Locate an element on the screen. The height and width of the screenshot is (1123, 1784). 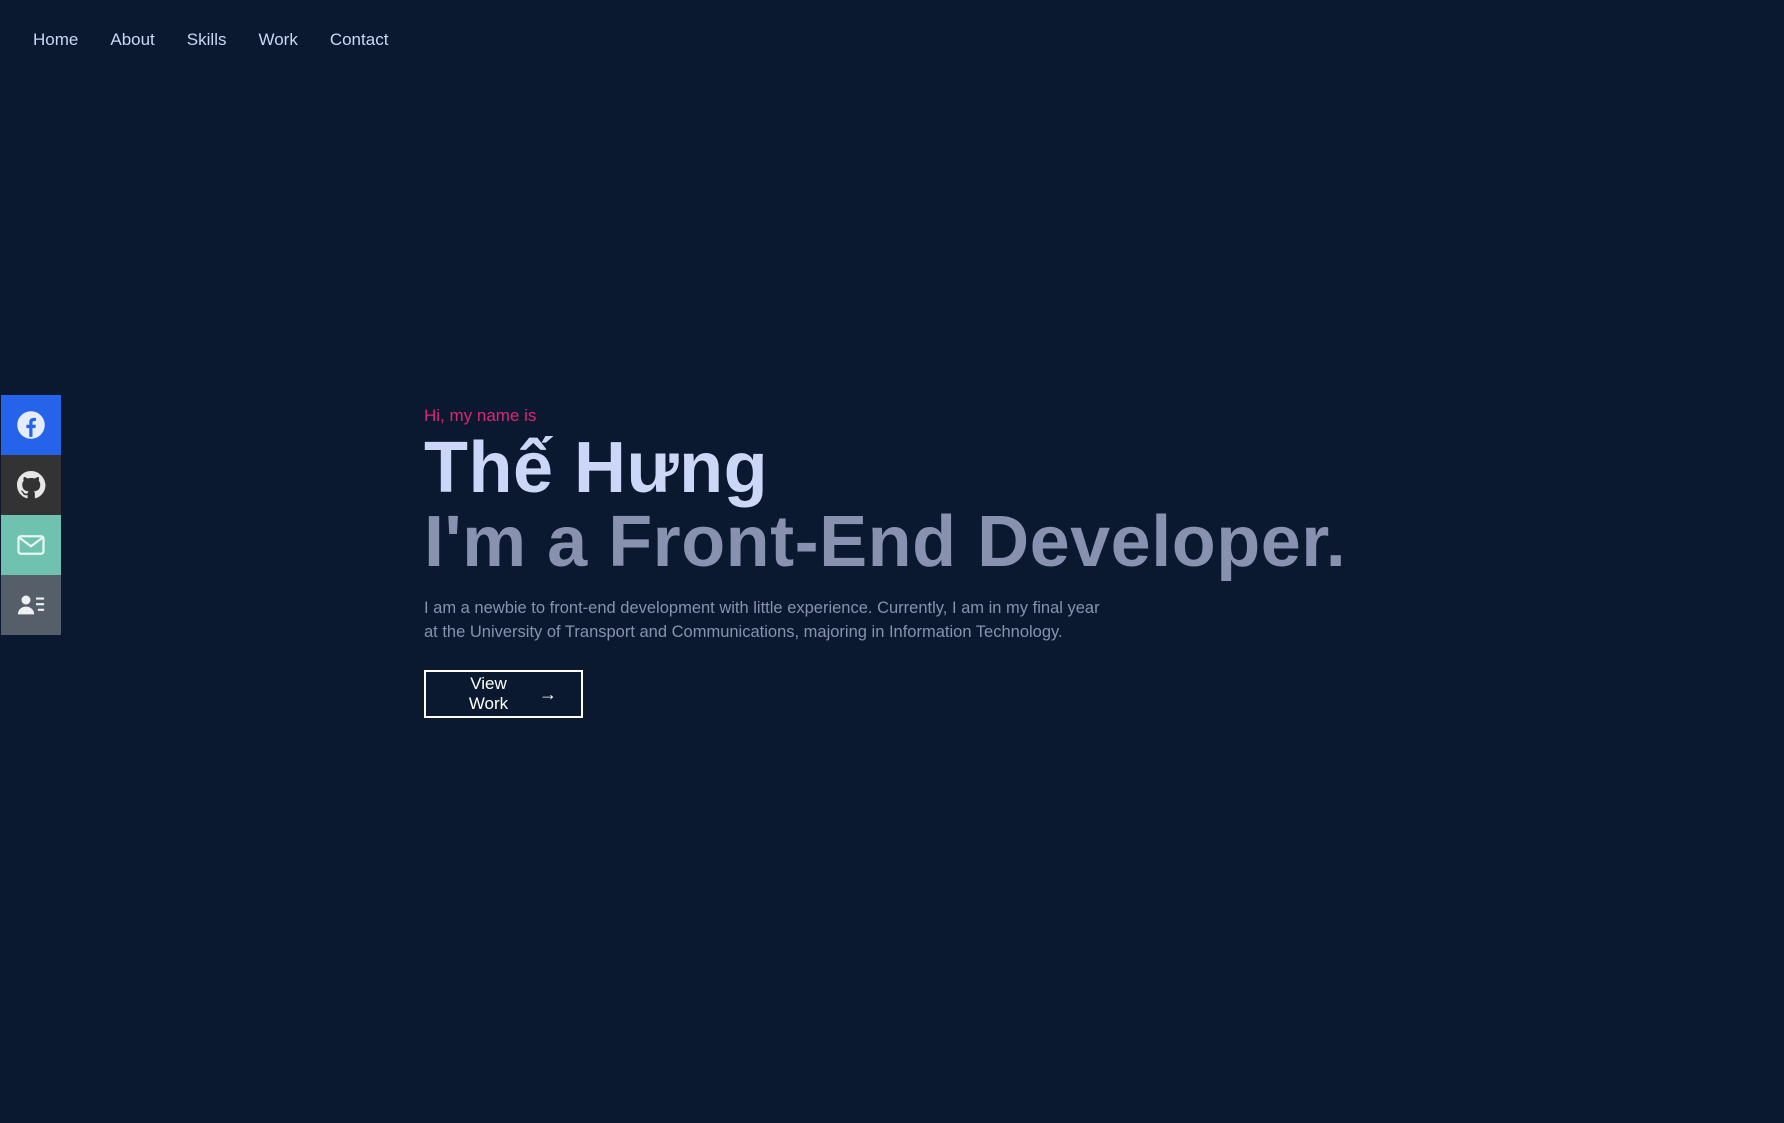
nav-skills: Skills is located at coordinates (207, 40).